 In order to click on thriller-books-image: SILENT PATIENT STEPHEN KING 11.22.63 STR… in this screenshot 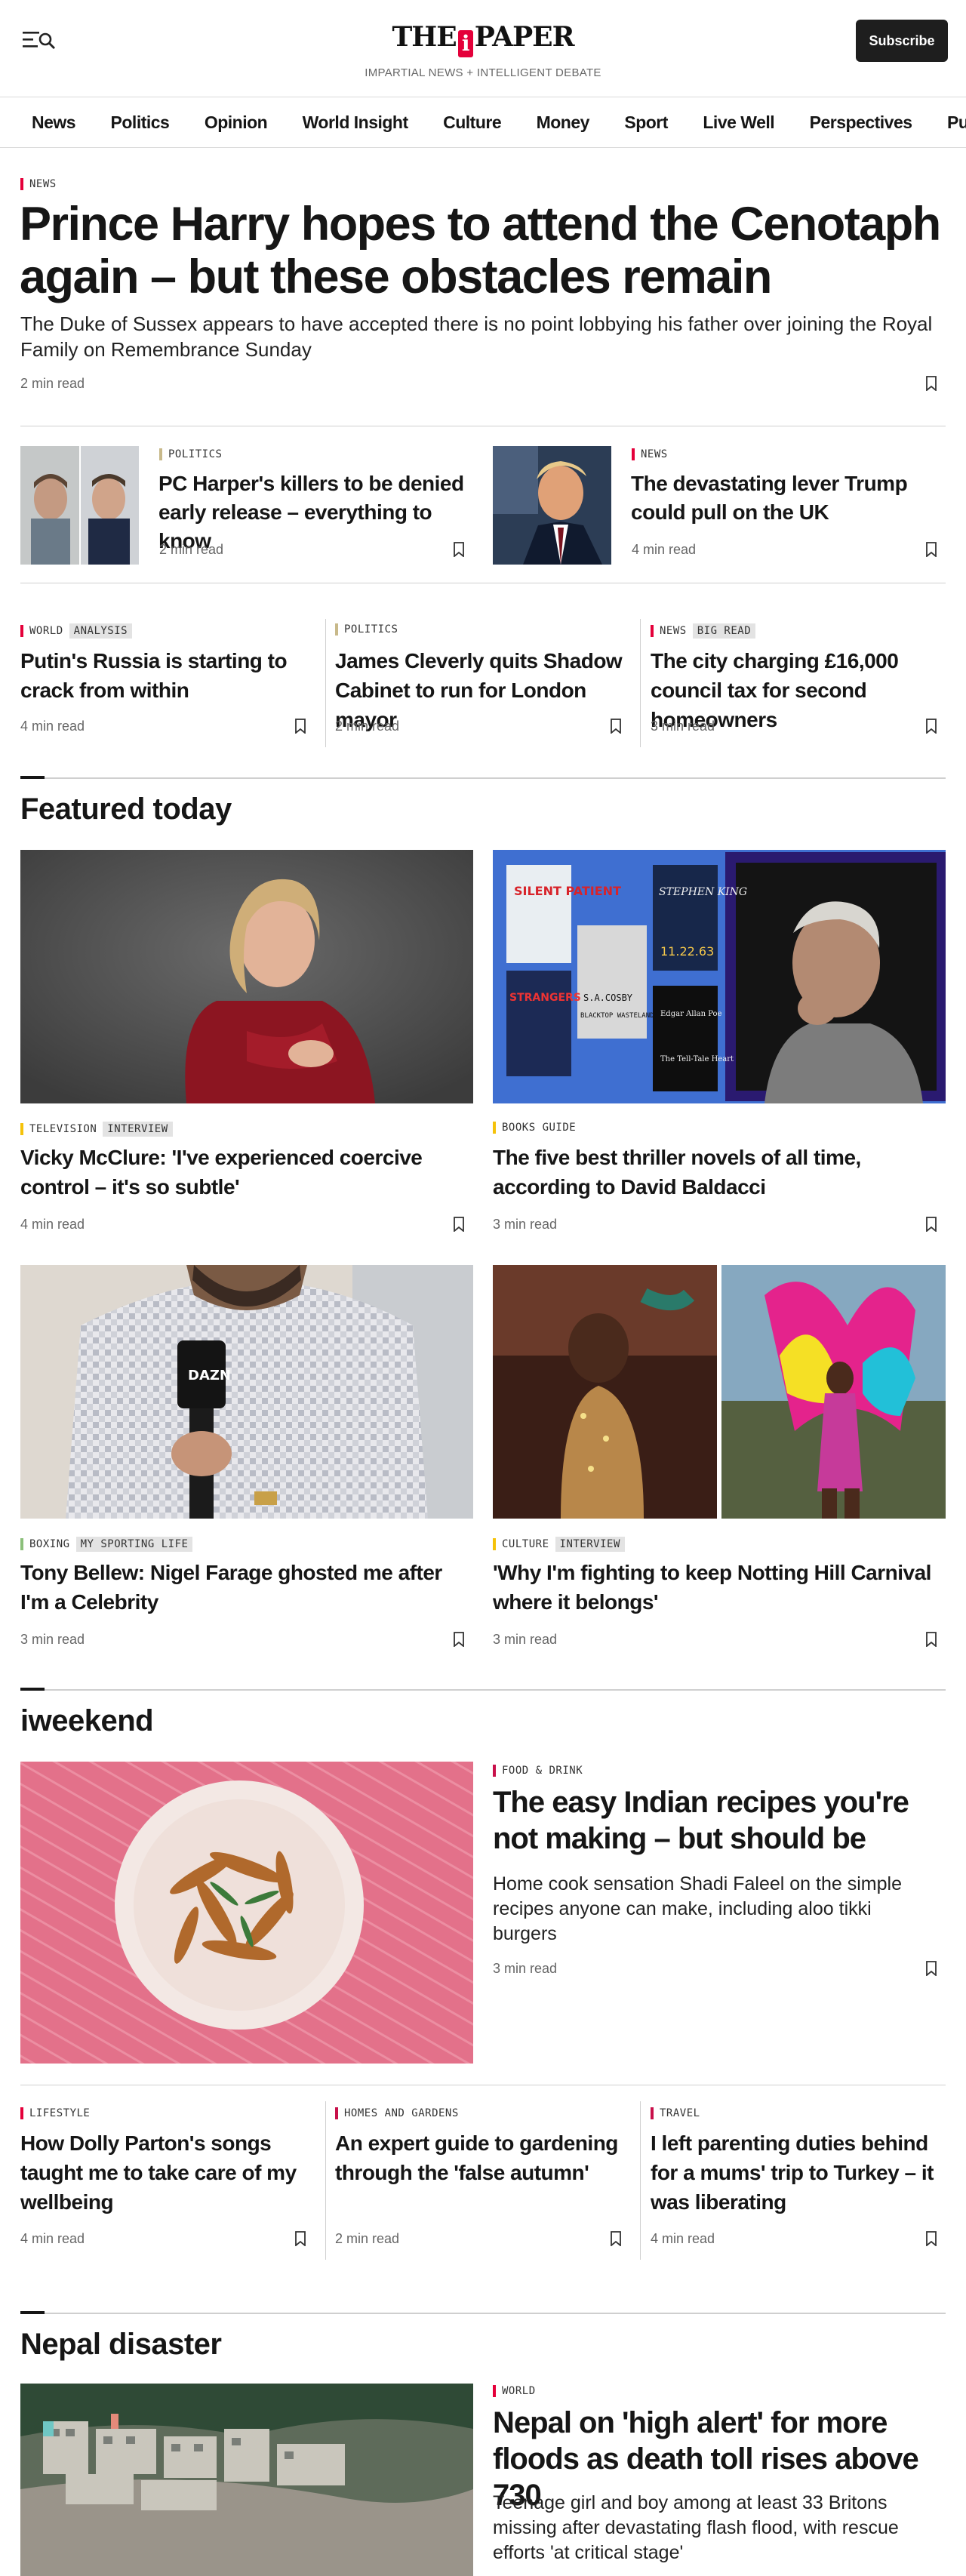, I will do `click(719, 976)`.